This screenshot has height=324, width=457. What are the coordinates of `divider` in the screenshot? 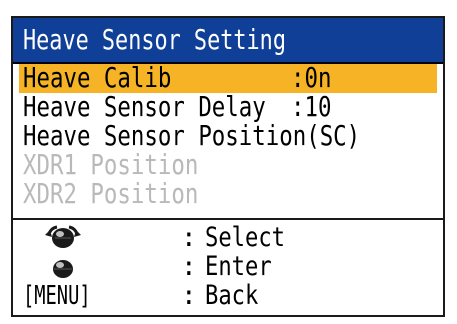 It's located at (228, 219).